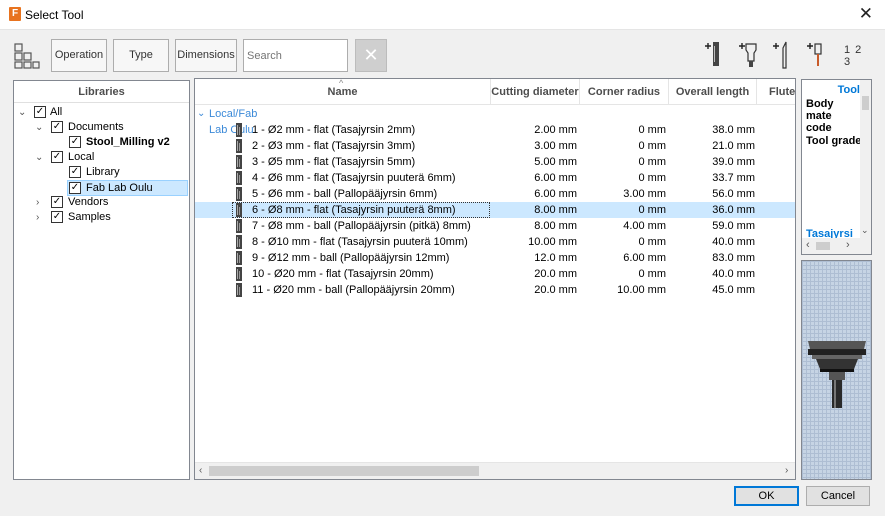 The height and width of the screenshot is (516, 885). I want to click on numbering-label: 1 2 3, so click(853, 56).